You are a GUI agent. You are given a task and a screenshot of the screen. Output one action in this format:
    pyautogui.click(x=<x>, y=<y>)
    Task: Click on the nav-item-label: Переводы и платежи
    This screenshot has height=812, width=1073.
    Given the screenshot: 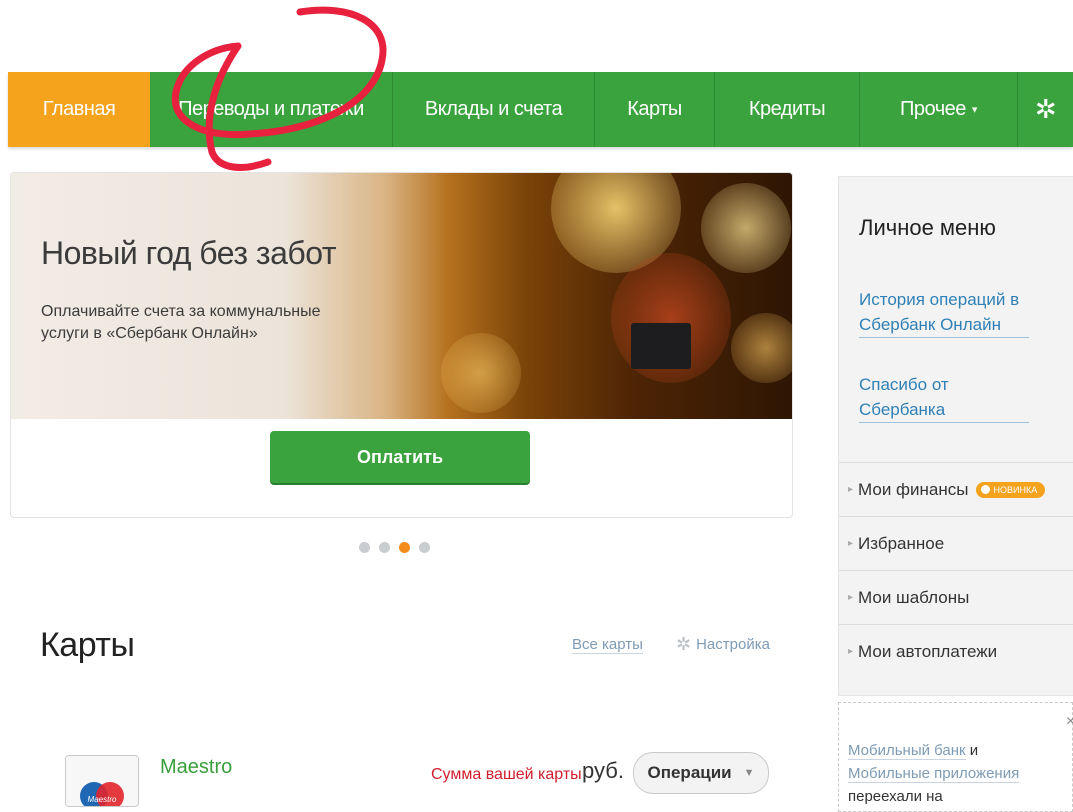 What is the action you would take?
    pyautogui.click(x=271, y=109)
    